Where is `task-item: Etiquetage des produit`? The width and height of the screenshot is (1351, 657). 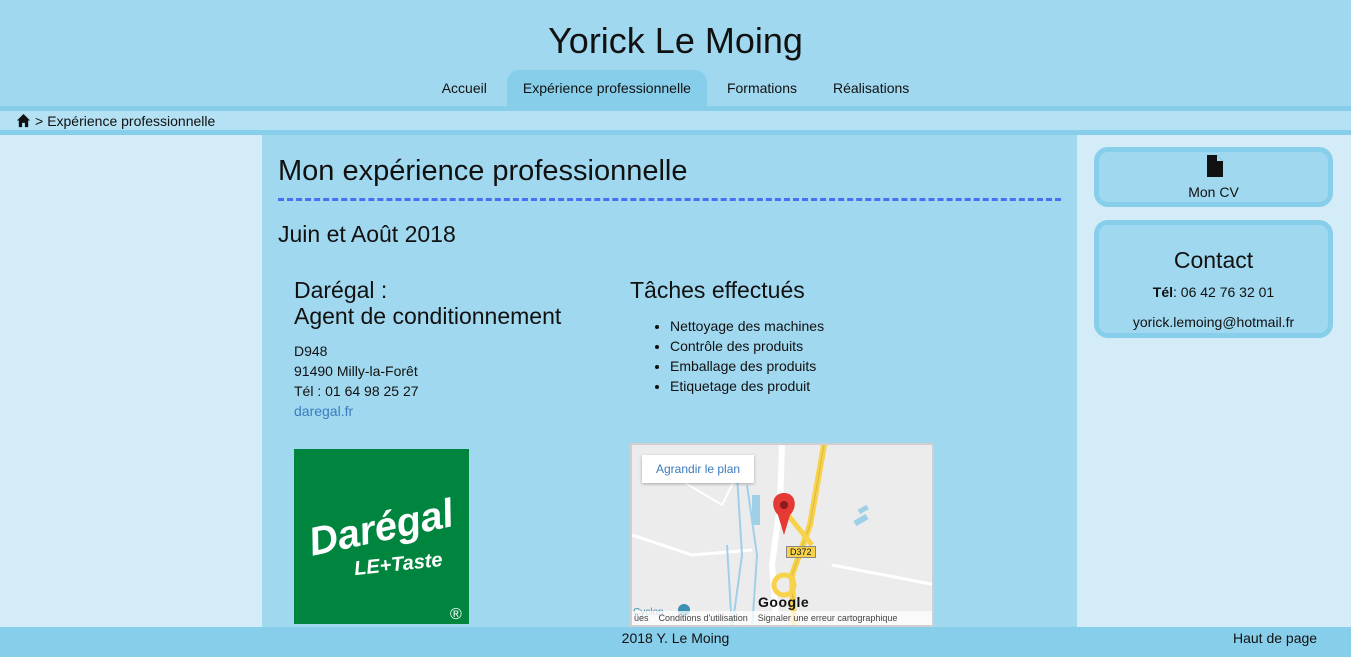
task-item: Etiquetage des produit is located at coordinates (850, 386).